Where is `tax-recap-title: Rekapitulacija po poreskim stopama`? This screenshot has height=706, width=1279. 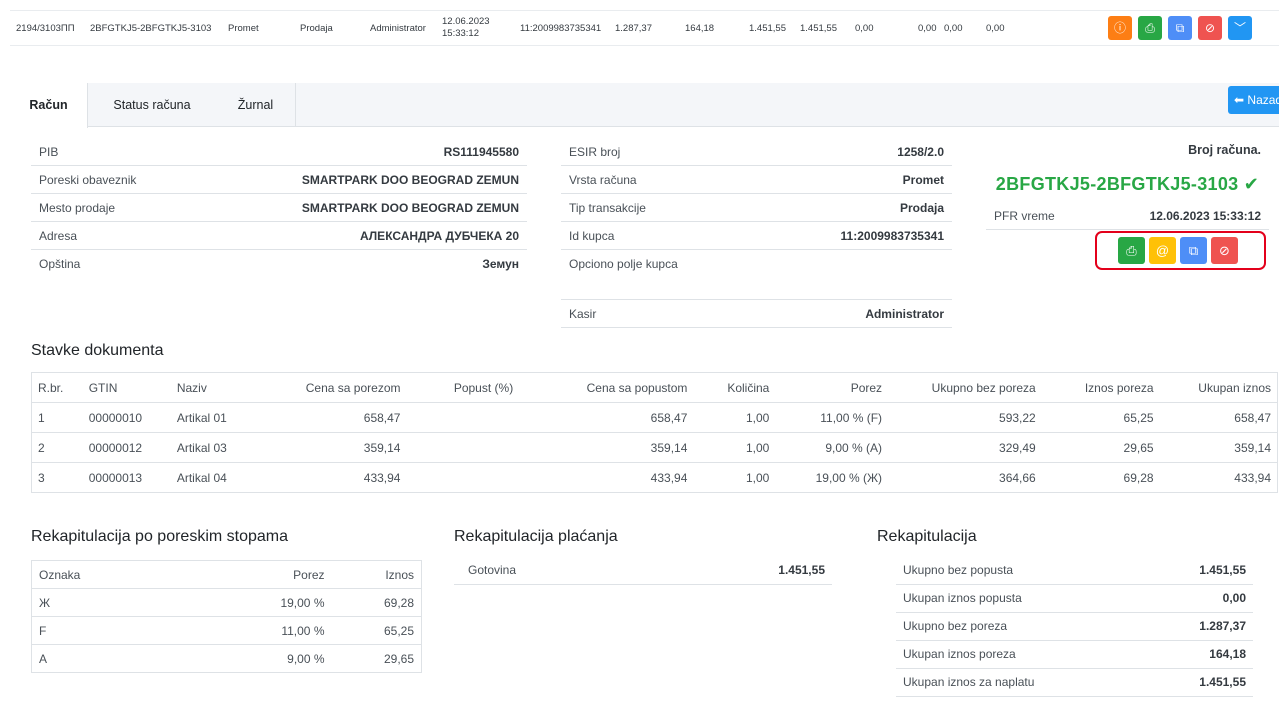
tax-recap-title: Rekapitulacija po poreskim stopama is located at coordinates (160, 536).